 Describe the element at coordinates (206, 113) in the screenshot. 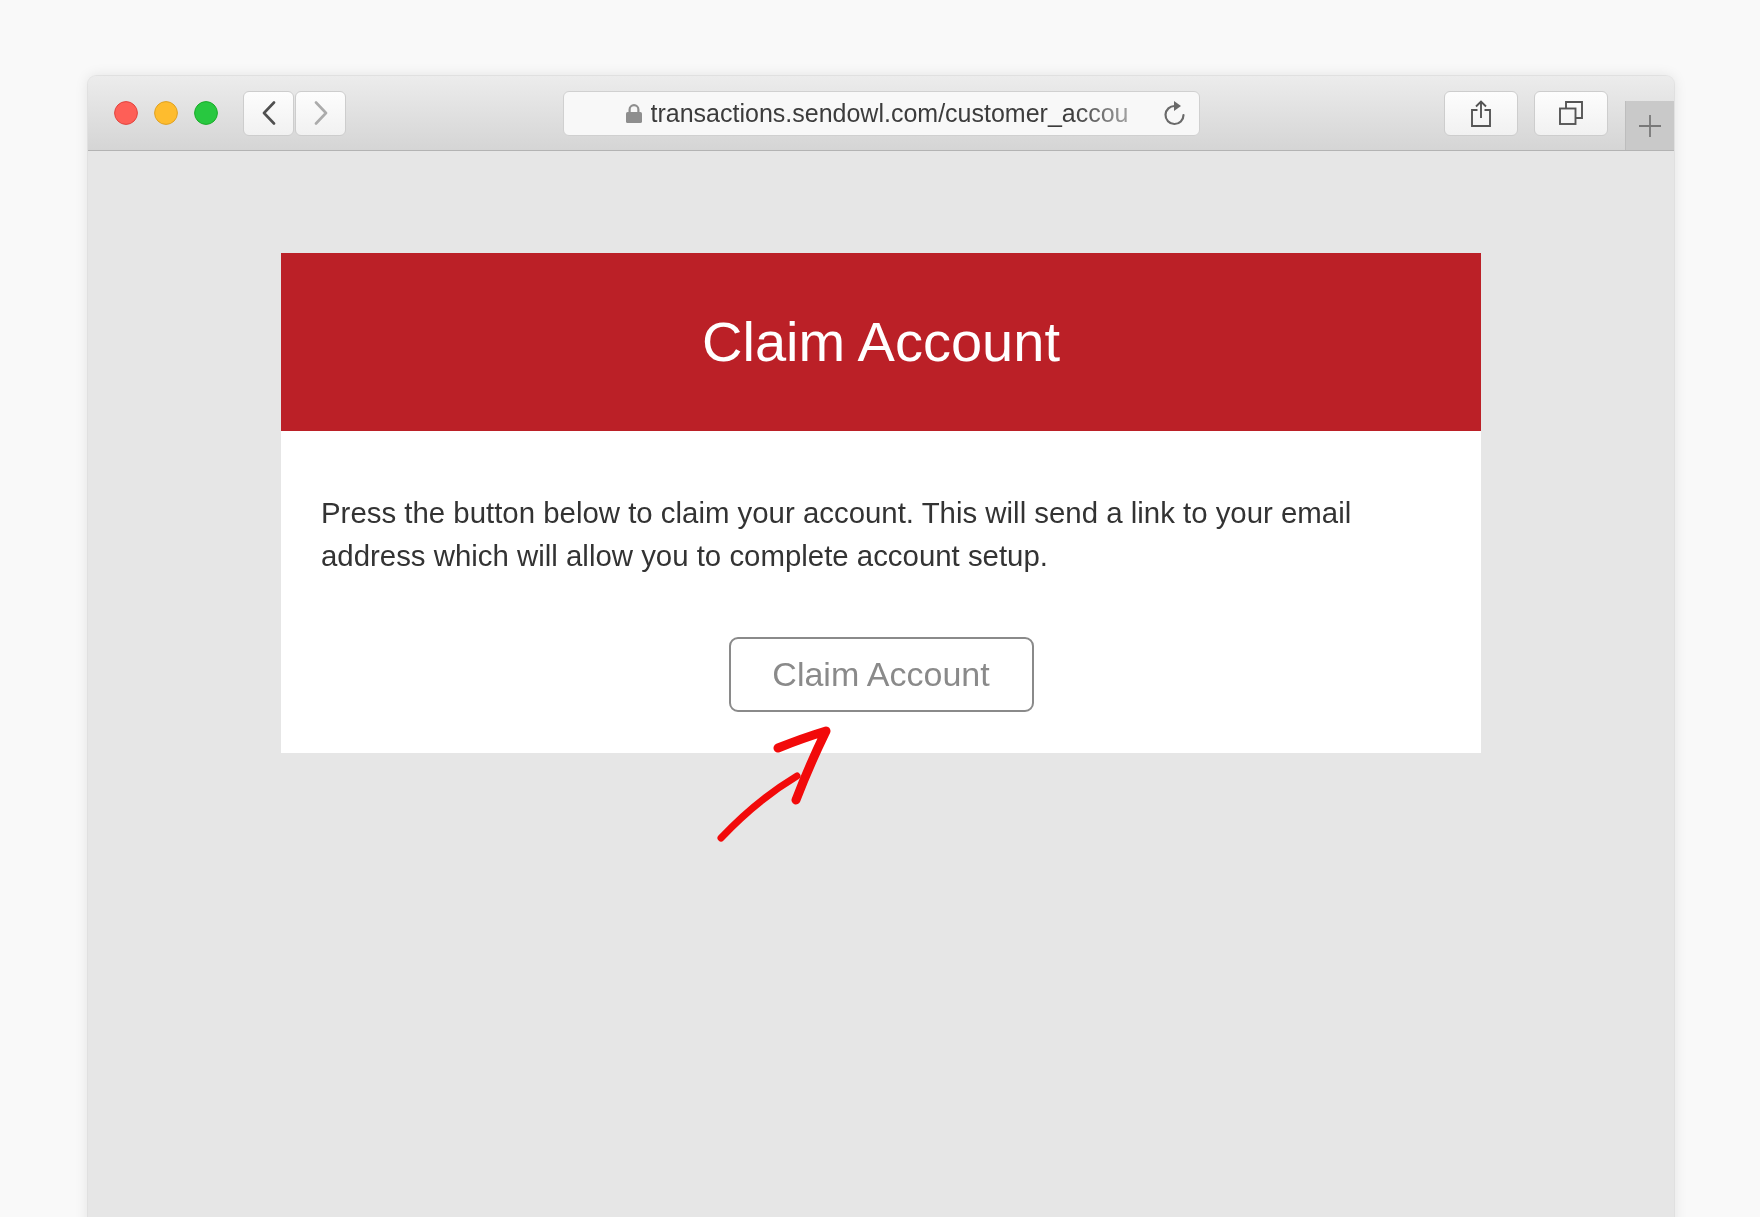

I see `fullscreen-icon` at that location.